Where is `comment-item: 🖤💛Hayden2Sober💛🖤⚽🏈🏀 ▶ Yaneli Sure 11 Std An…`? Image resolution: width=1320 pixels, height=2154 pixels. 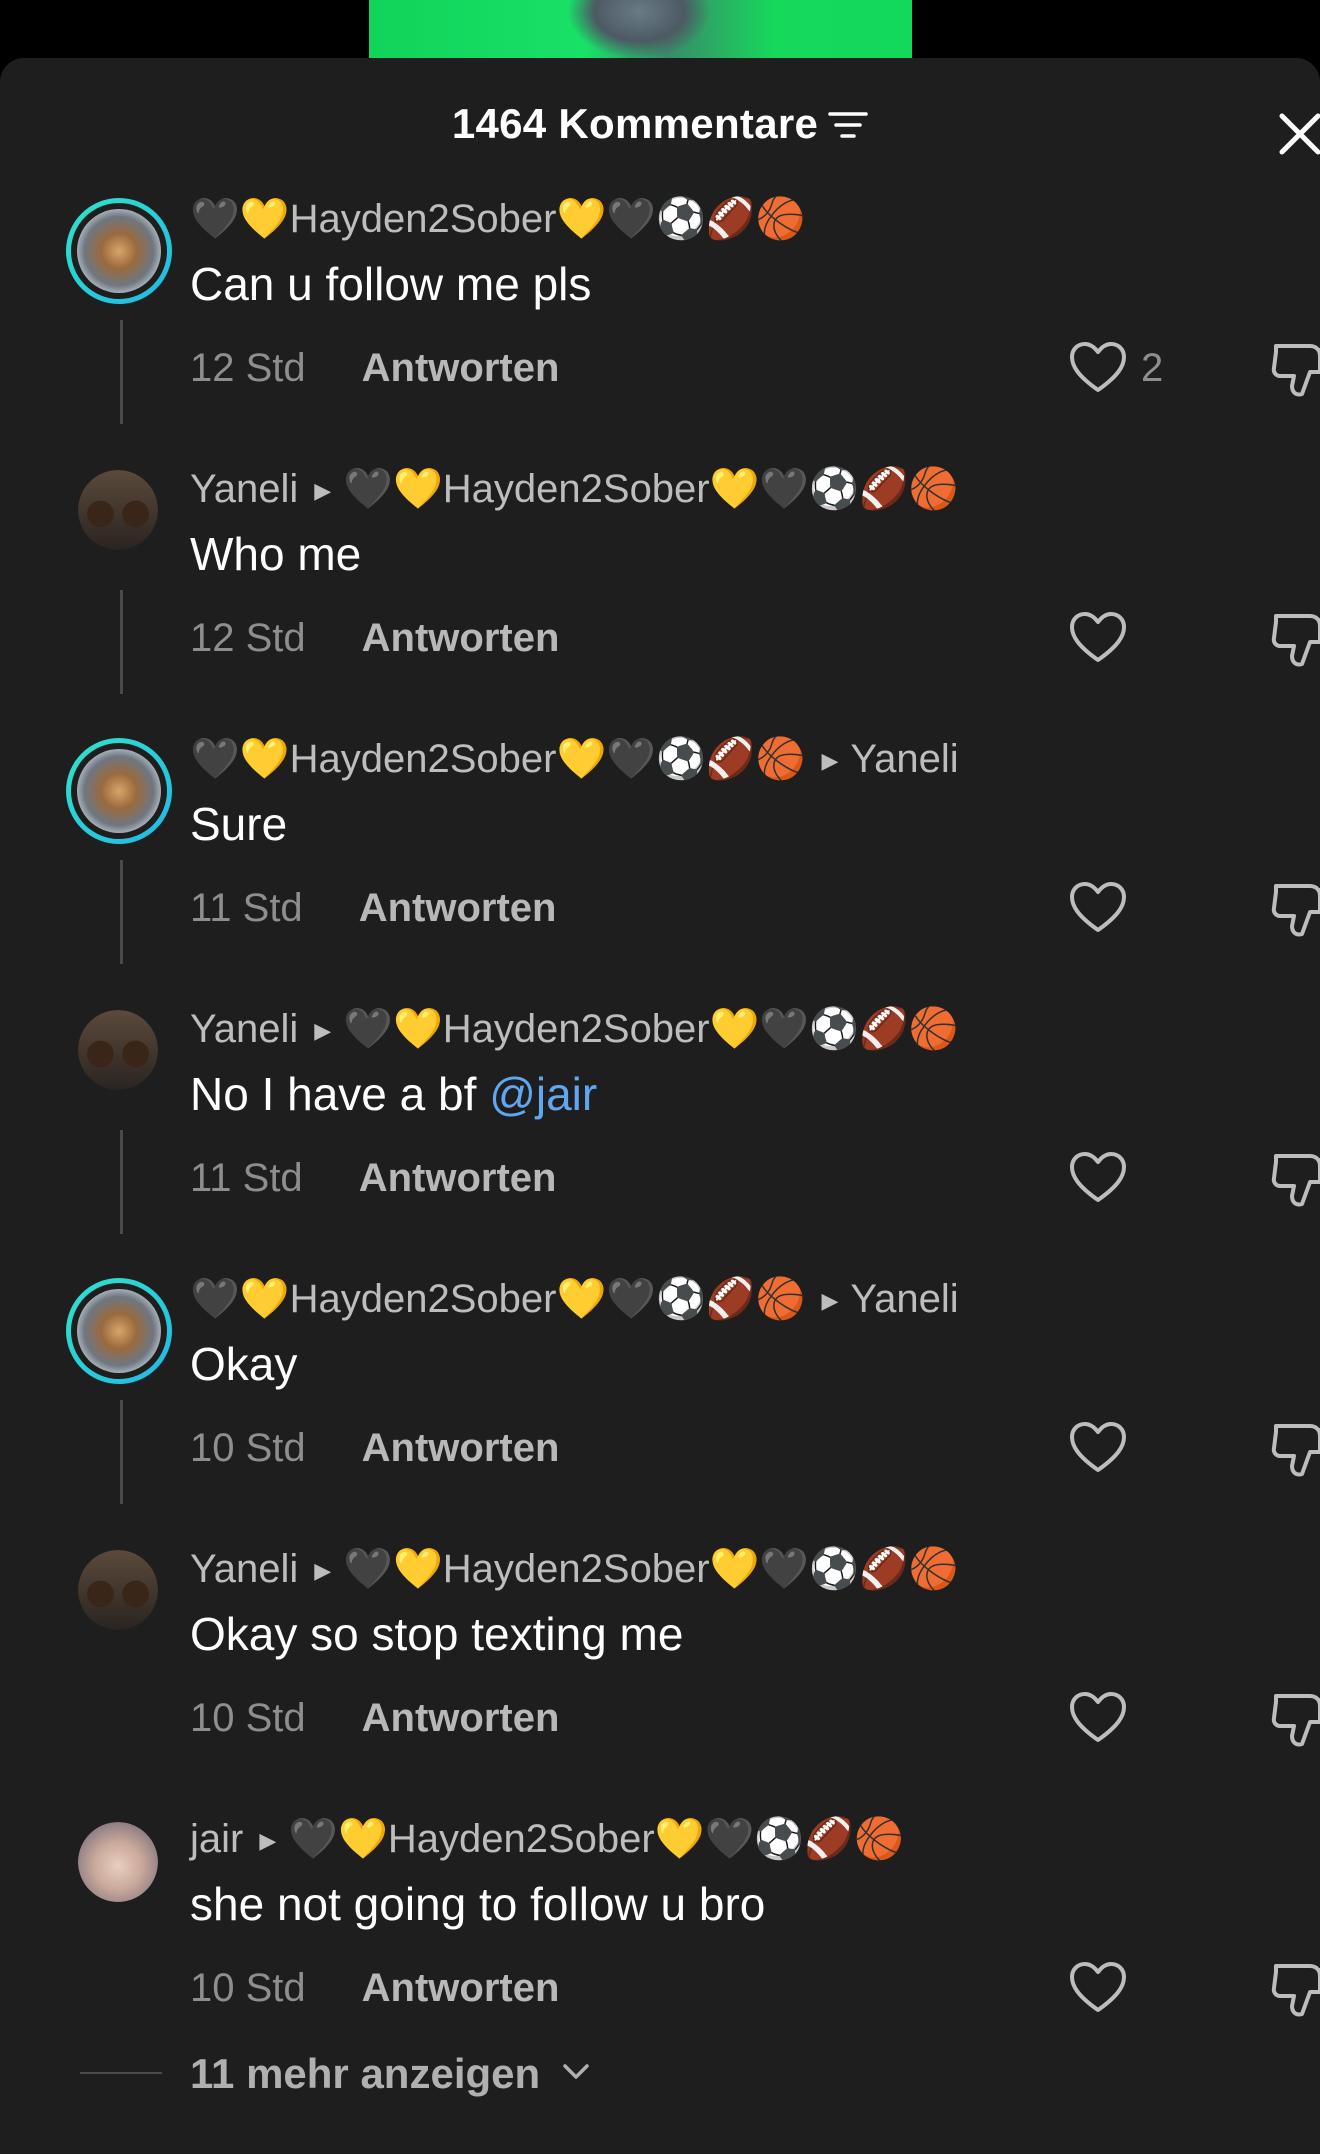
comment-item: 🖤💛Hayden2Sober💛🖤⚽🏈🏀 ▶ Yaneli Sure 11 Std An… is located at coordinates (660, 869).